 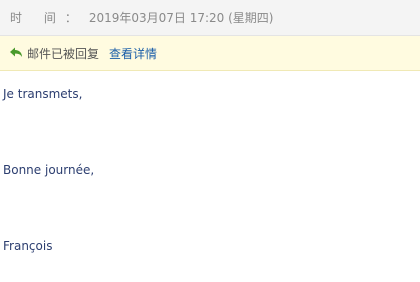 What do you see at coordinates (16, 53) in the screenshot?
I see `reply-arrow-icon` at bounding box center [16, 53].